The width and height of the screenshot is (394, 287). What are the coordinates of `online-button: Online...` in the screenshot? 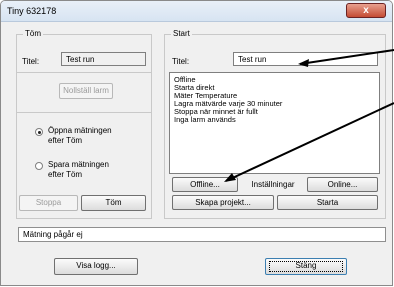 It's located at (342, 184).